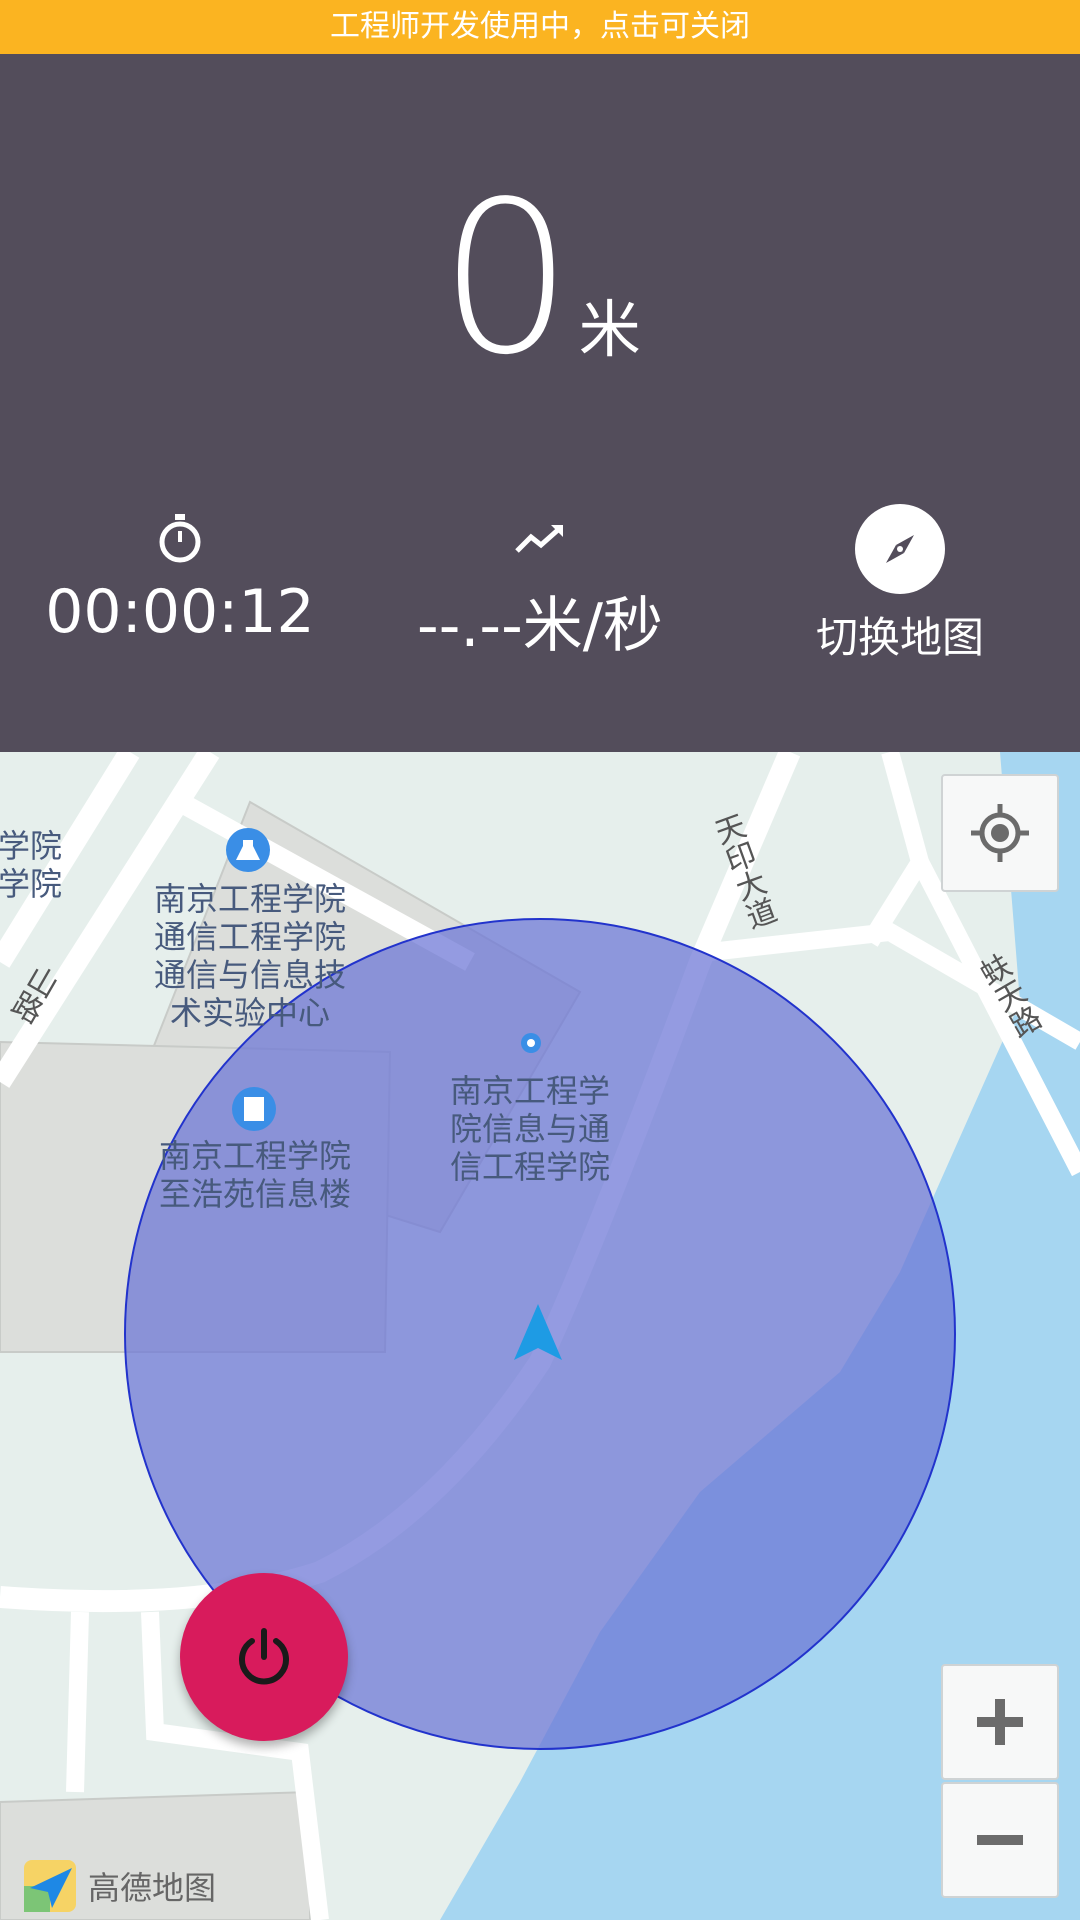 The image size is (1080, 1920). What do you see at coordinates (540, 626) in the screenshot?
I see `speed-value: --.--米/秒` at bounding box center [540, 626].